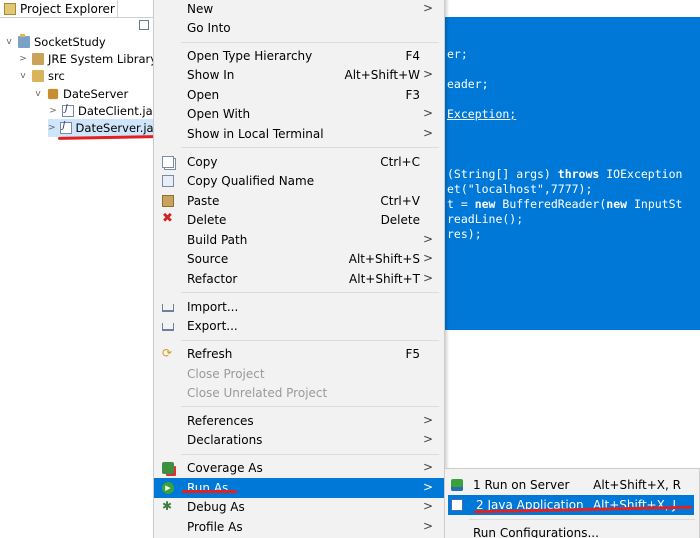  Describe the element at coordinates (56, 76) in the screenshot. I see `tree-item-label: src` at that location.